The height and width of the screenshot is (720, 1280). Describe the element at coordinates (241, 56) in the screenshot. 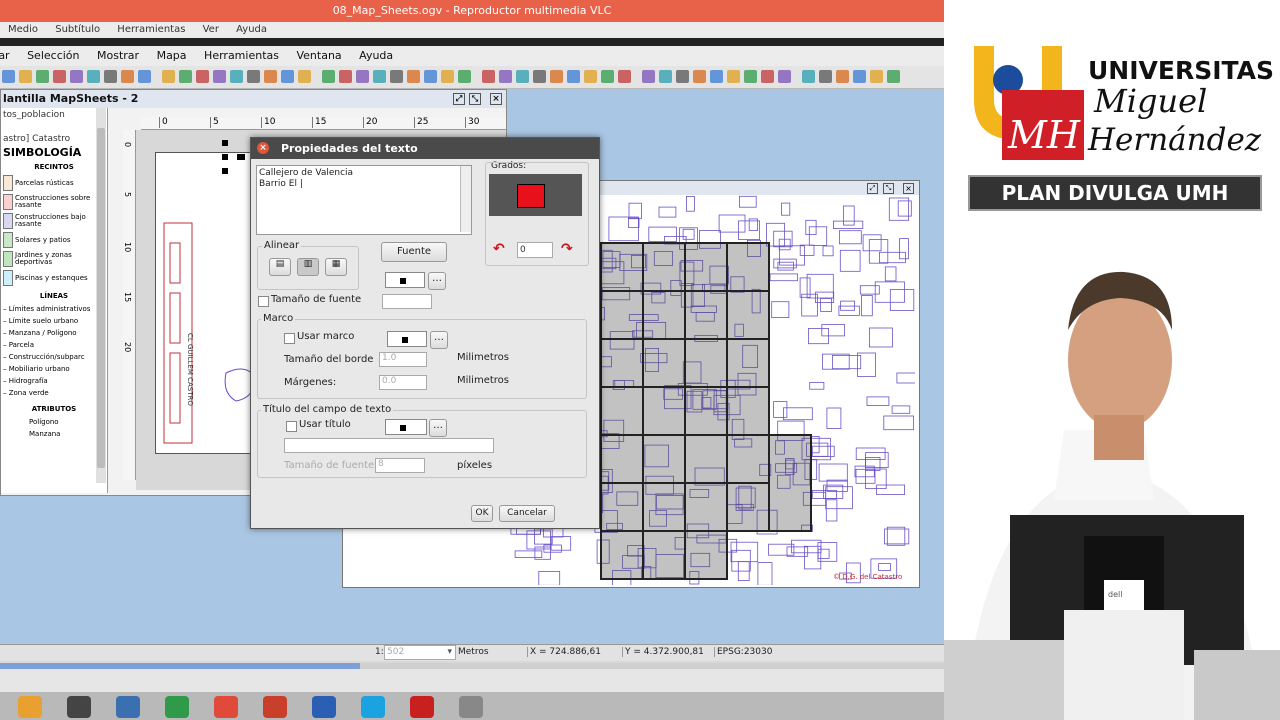

I see `gvsig-menu-herramientas: Herramientas` at that location.